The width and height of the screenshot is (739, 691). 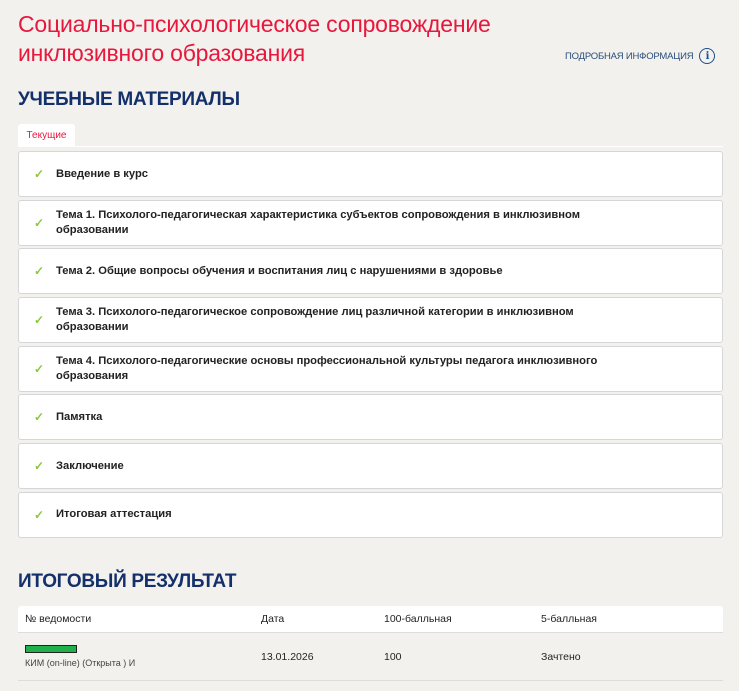 What do you see at coordinates (273, 619) in the screenshot?
I see `col-date: Дата` at bounding box center [273, 619].